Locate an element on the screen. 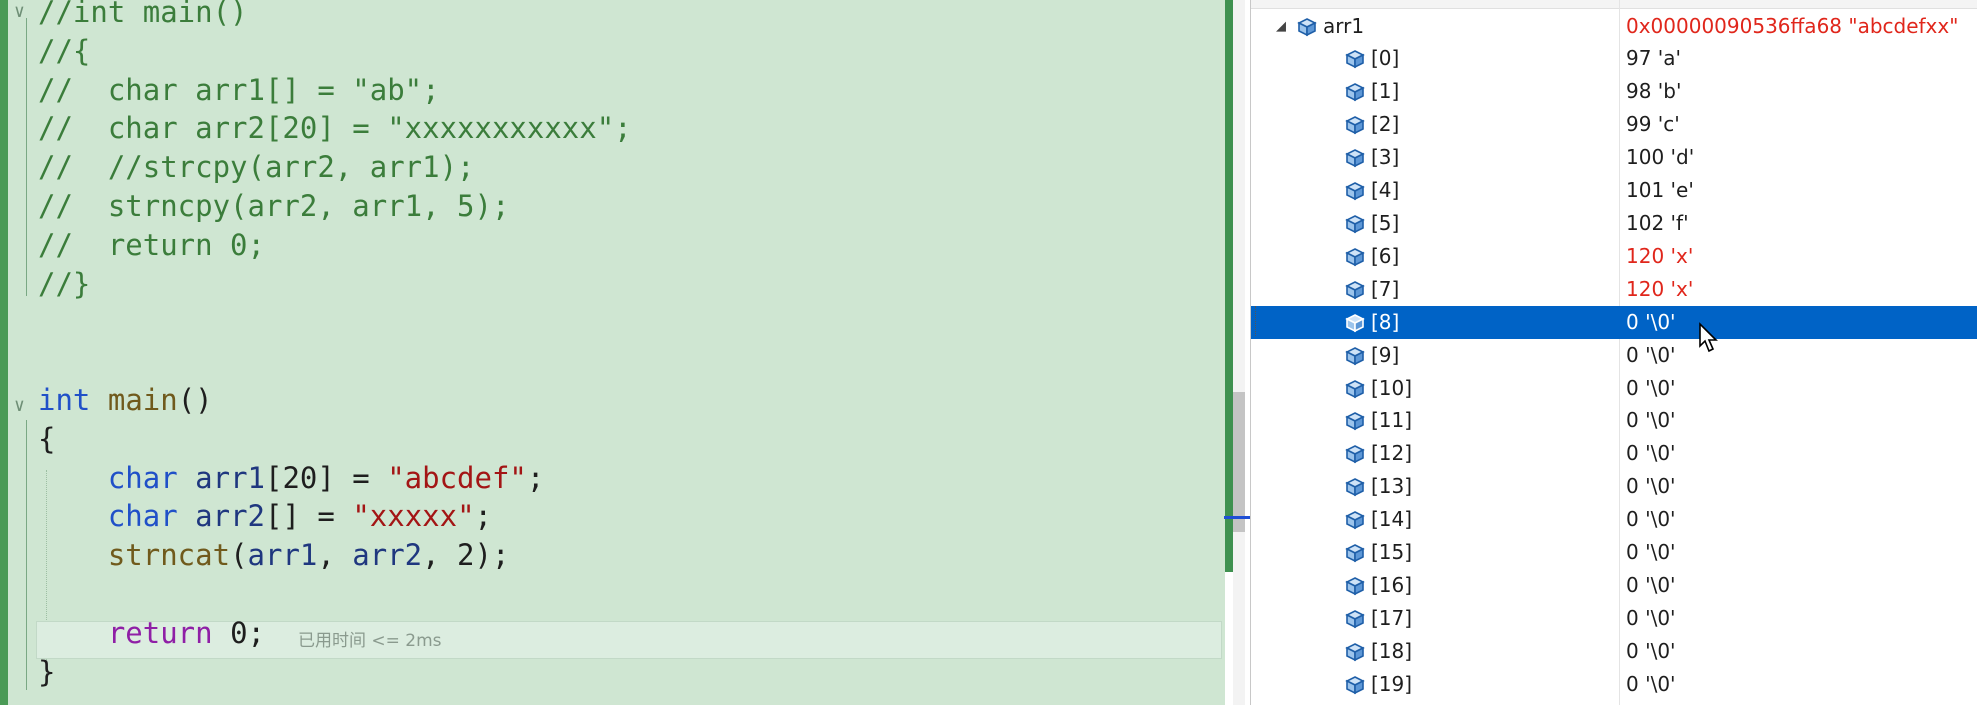  watch-item-name: [13] is located at coordinates (1392, 486).